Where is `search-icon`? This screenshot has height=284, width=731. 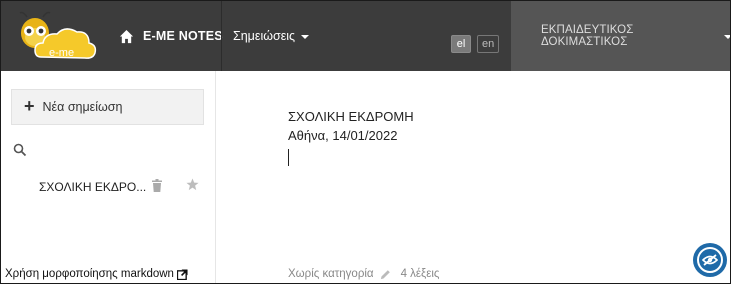 search-icon is located at coordinates (20, 150).